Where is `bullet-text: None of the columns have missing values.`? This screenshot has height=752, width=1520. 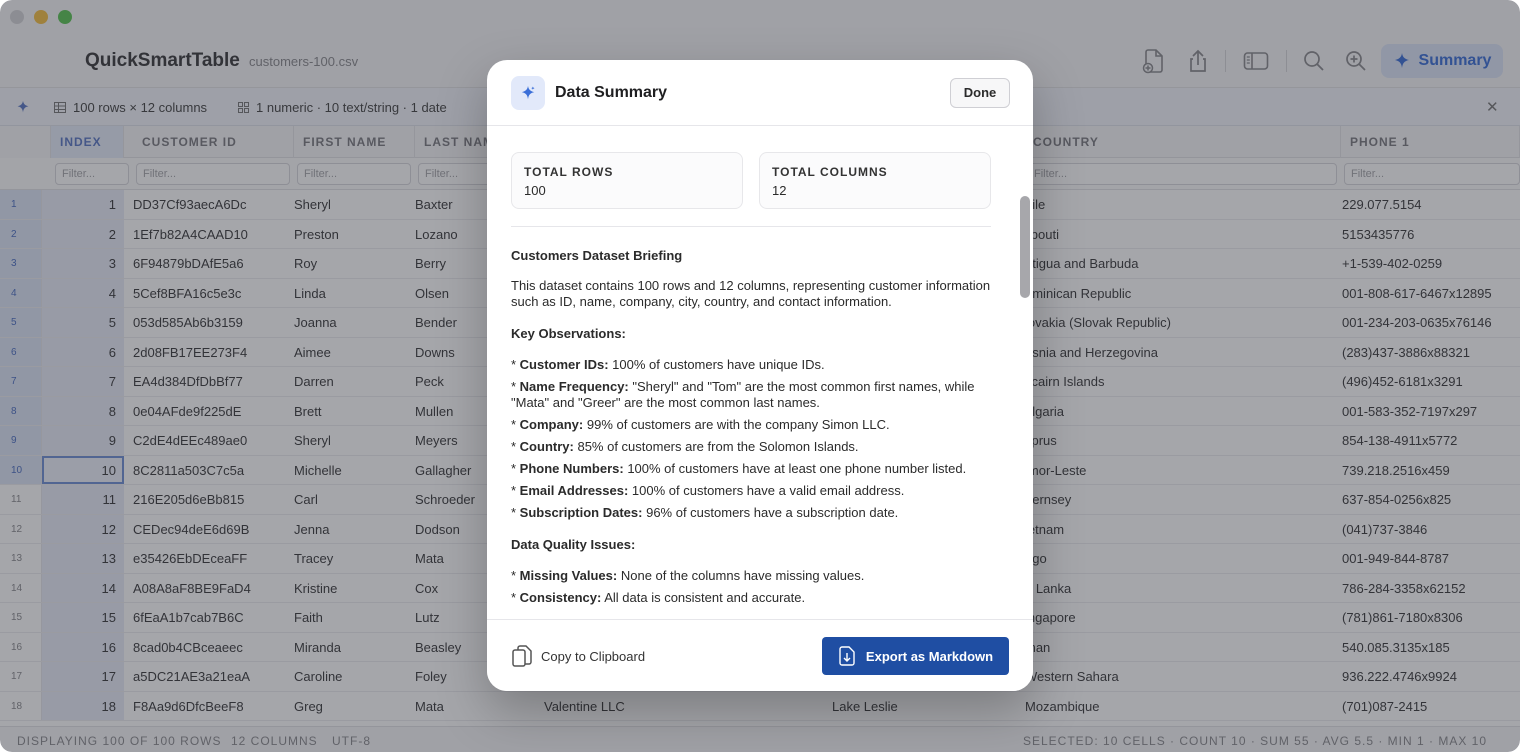 bullet-text: None of the columns have missing values. is located at coordinates (742, 575).